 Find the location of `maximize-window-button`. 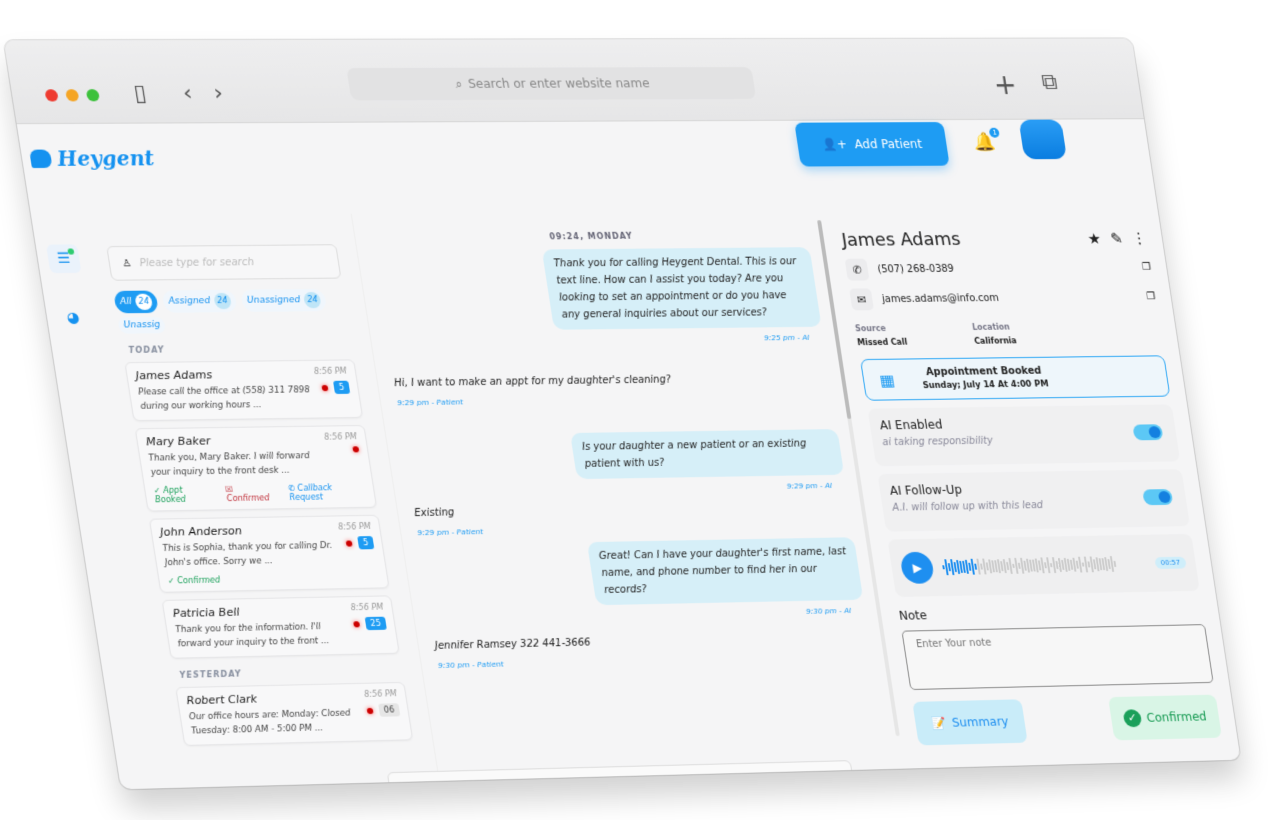

maximize-window-button is located at coordinates (93, 95).